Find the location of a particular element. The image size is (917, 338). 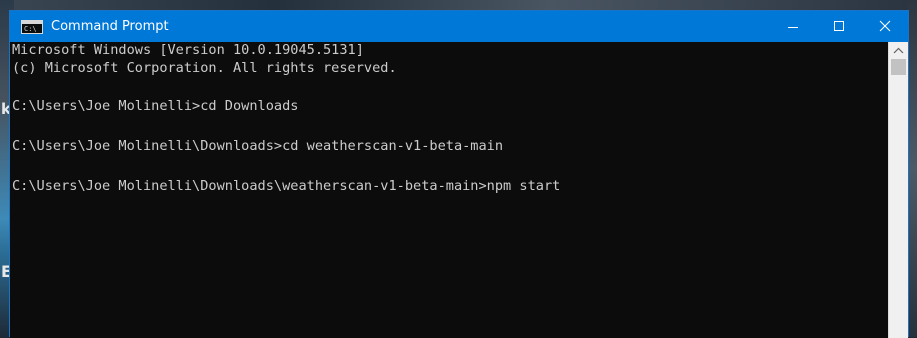

maximize-button is located at coordinates (839, 26).